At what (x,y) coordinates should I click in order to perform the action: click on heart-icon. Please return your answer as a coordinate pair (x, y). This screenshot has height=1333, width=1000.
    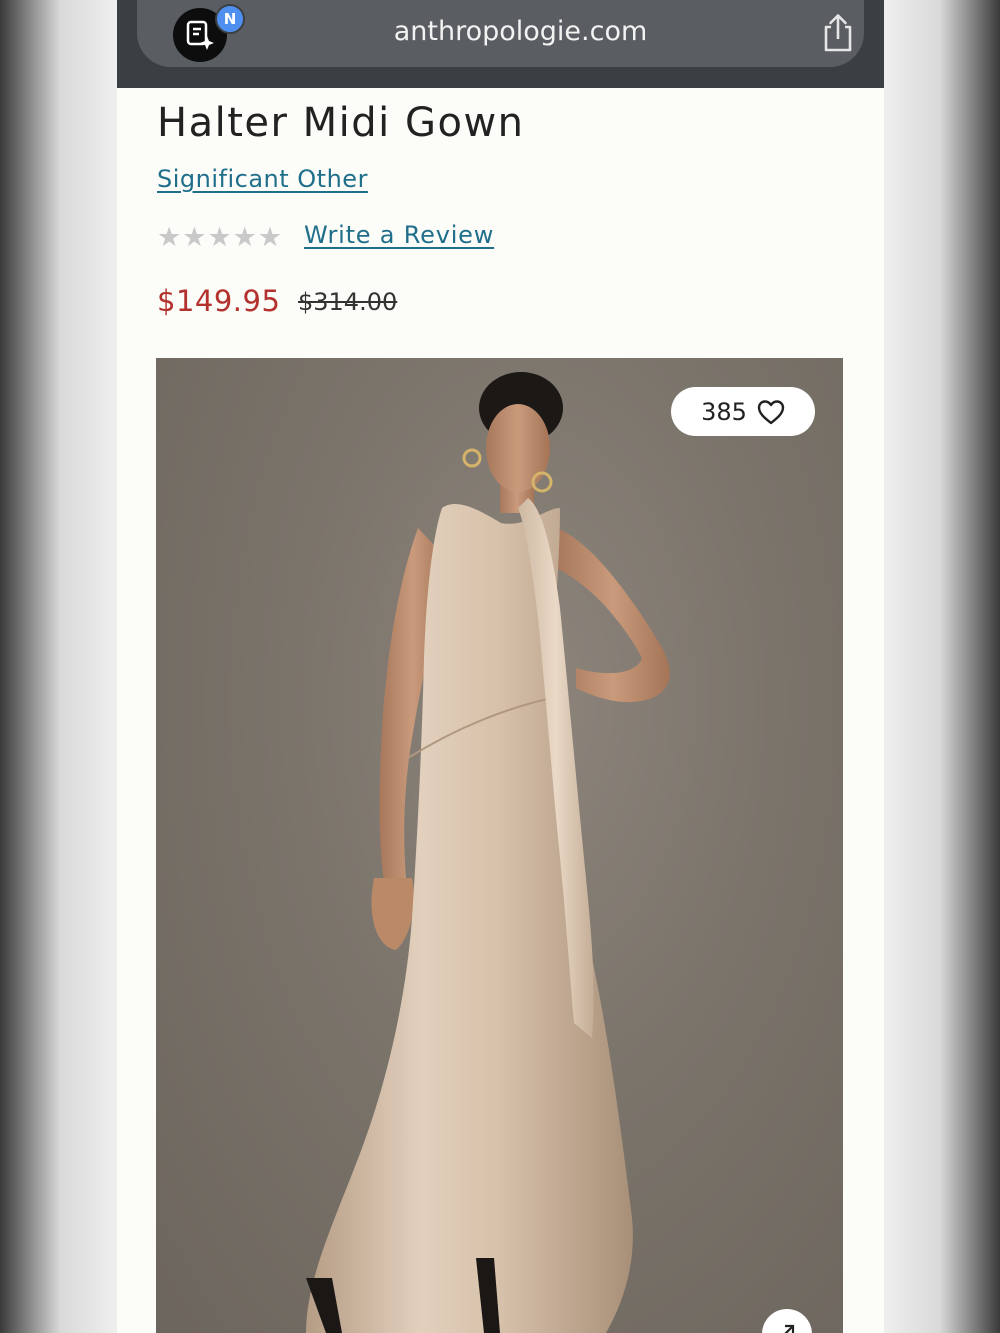
    Looking at the image, I should click on (771, 411).